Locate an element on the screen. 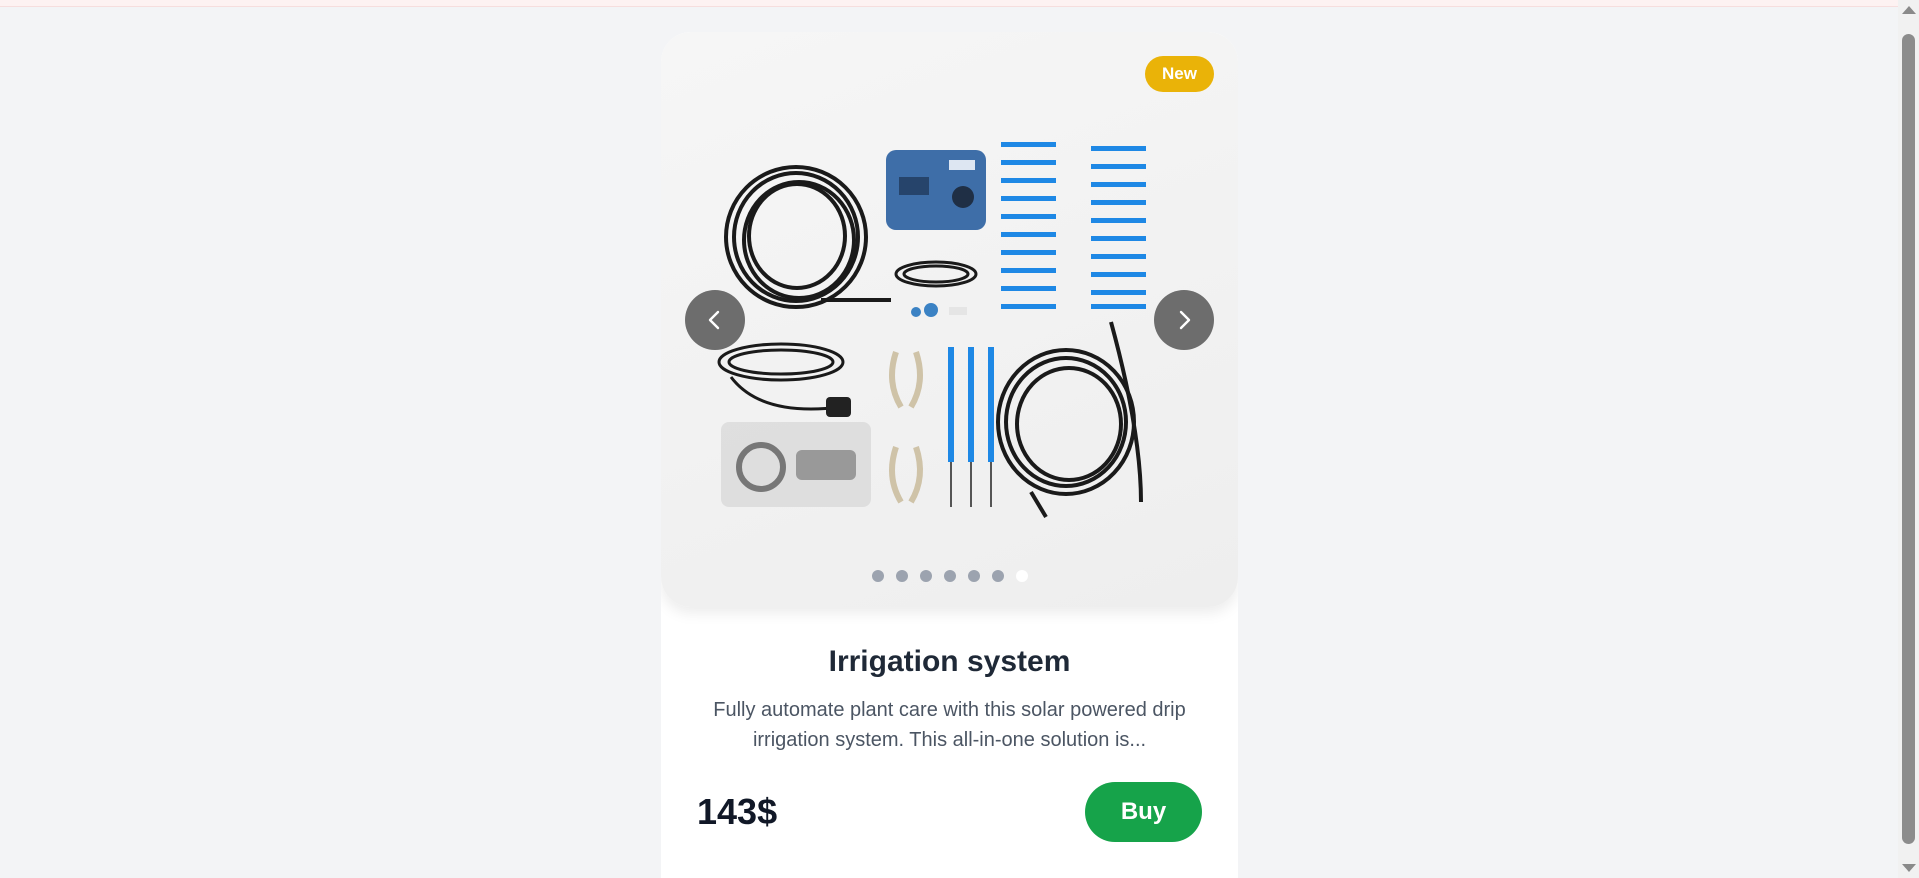 The image size is (1919, 878). product-price: 143$ is located at coordinates (737, 811).